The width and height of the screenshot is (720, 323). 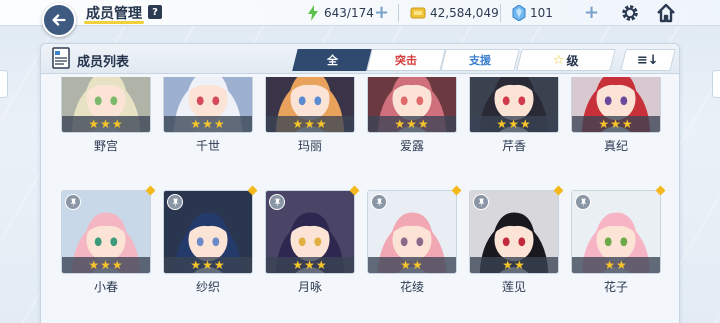 What do you see at coordinates (61, 58) in the screenshot?
I see `member-list-icon` at bounding box center [61, 58].